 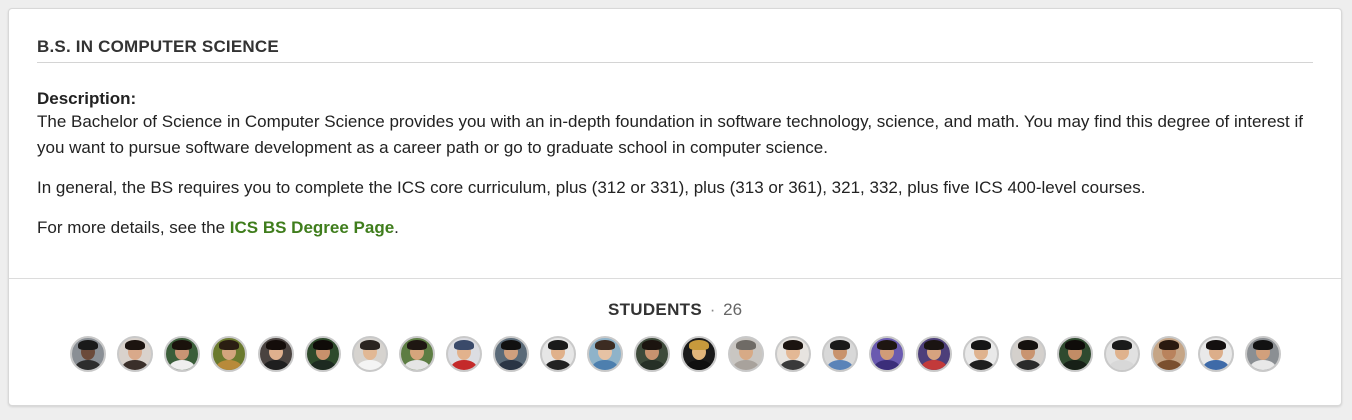 What do you see at coordinates (87, 98) in the screenshot?
I see `description-label: Description:` at bounding box center [87, 98].